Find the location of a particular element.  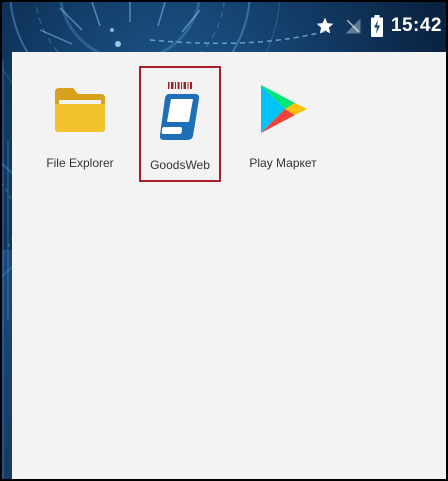

app-tile-file-explorer: File Explorer is located at coordinates (80, 124).